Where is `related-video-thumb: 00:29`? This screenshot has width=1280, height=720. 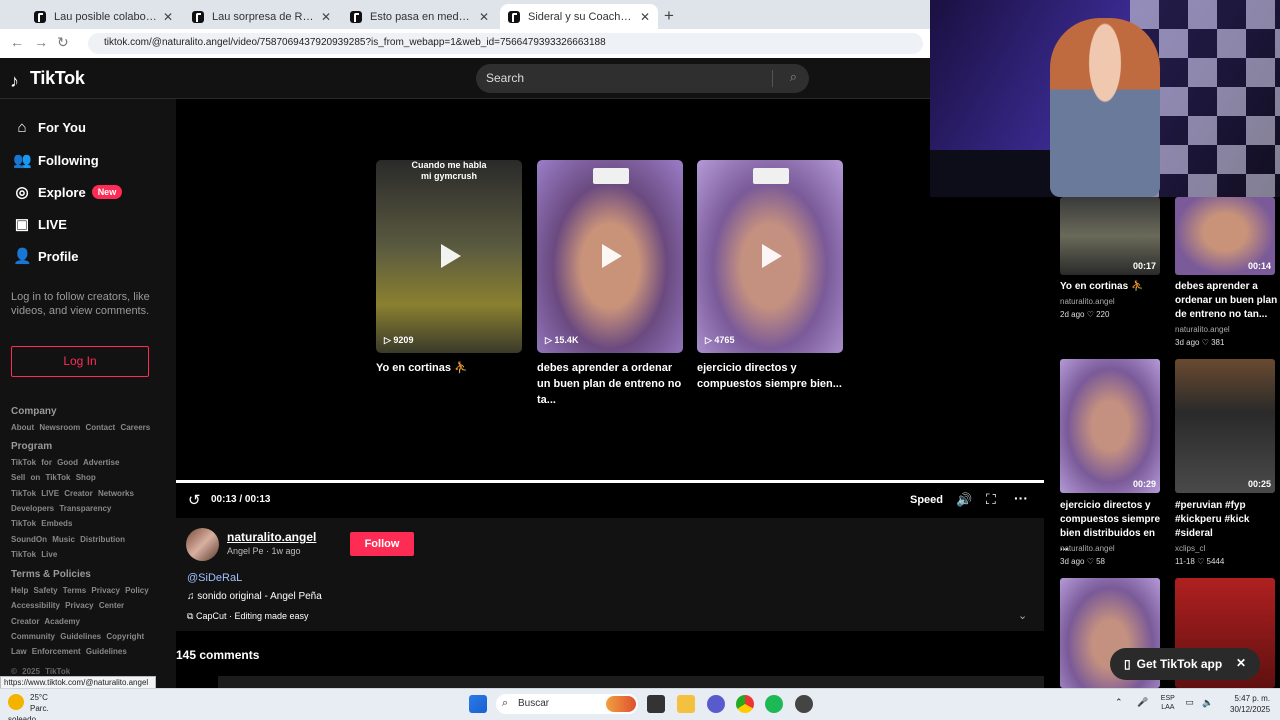
related-video-thumb: 00:29 is located at coordinates (1110, 426).